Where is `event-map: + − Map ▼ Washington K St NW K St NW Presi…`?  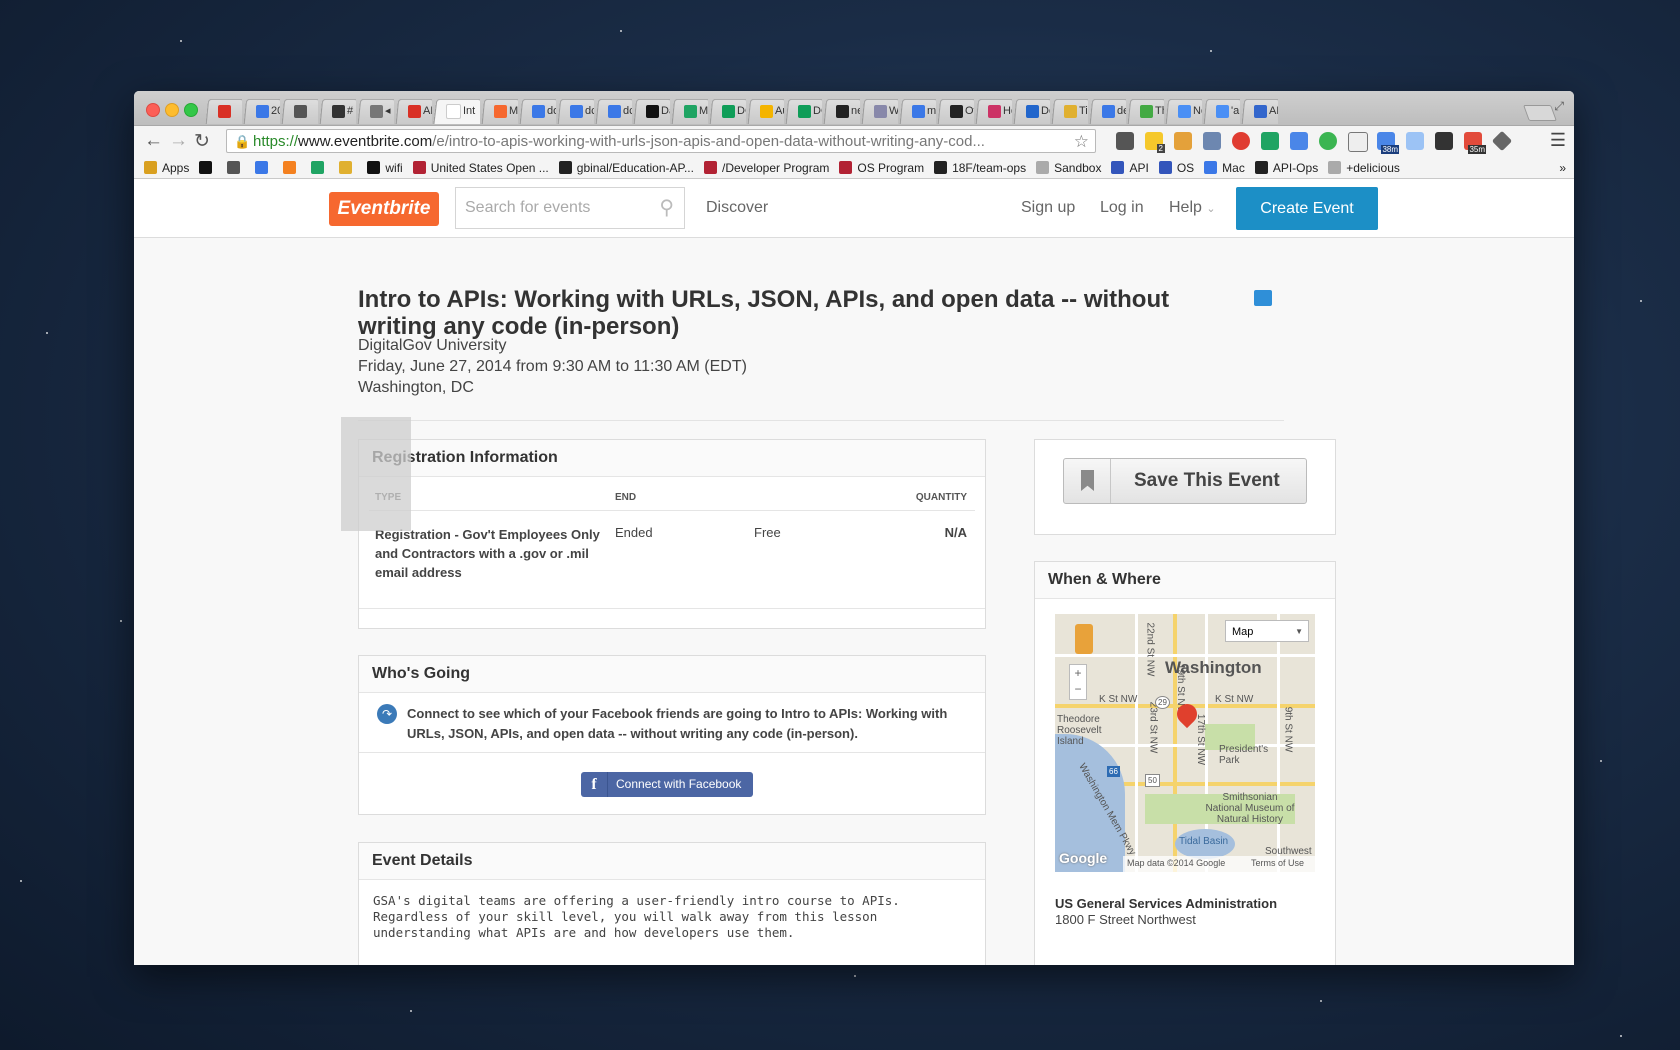
event-map: + − Map ▼ Washington K St NW K St NW Presi… is located at coordinates (1185, 743).